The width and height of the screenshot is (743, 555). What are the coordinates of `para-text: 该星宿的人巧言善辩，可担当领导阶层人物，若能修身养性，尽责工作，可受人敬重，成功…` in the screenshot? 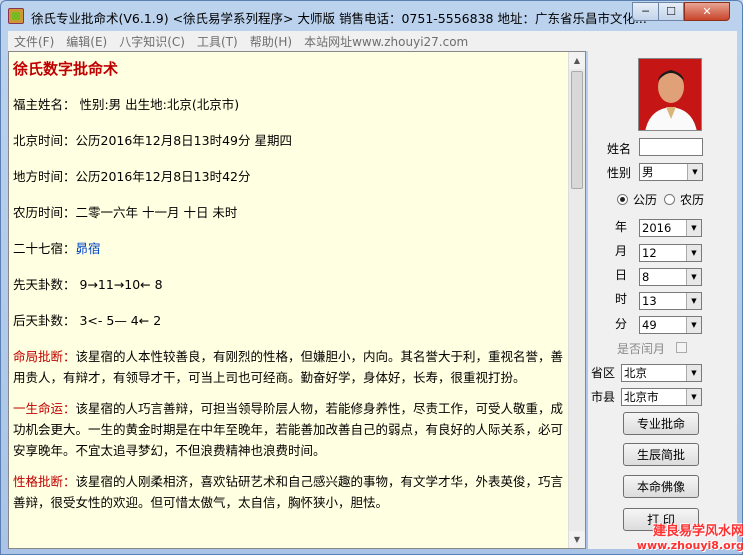 It's located at (288, 429).